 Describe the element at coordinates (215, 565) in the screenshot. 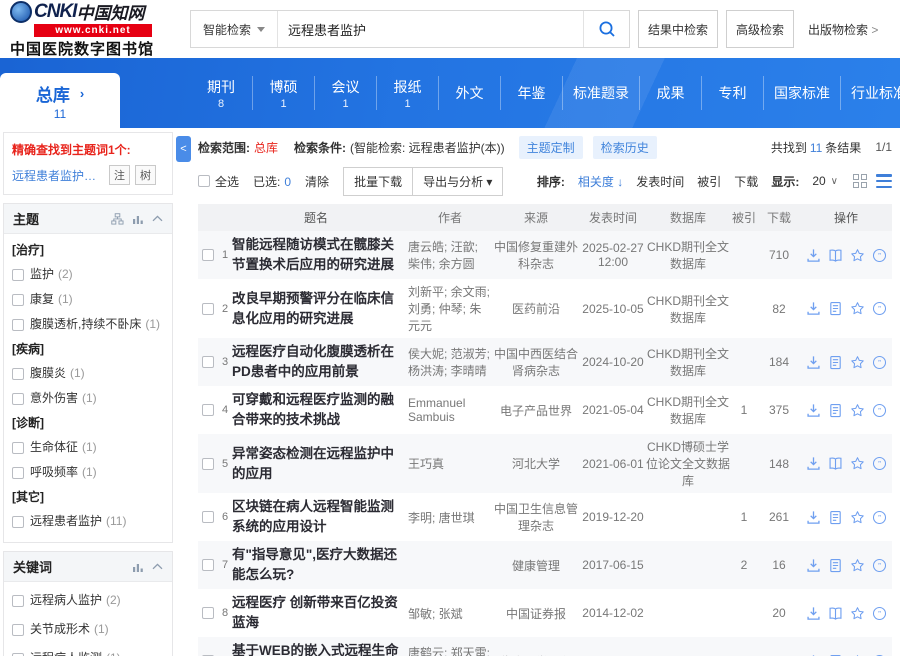

I see `row-select: 7` at that location.